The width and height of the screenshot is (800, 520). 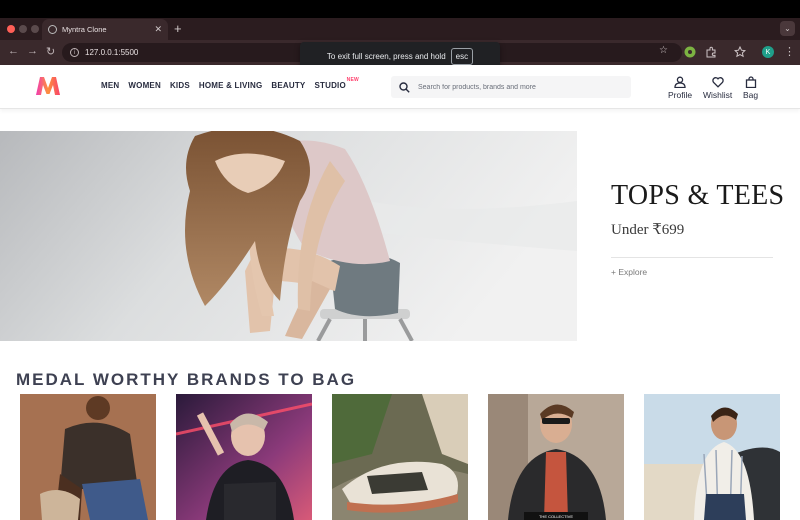 I want to click on nav-kids: KIDS, so click(x=180, y=85).